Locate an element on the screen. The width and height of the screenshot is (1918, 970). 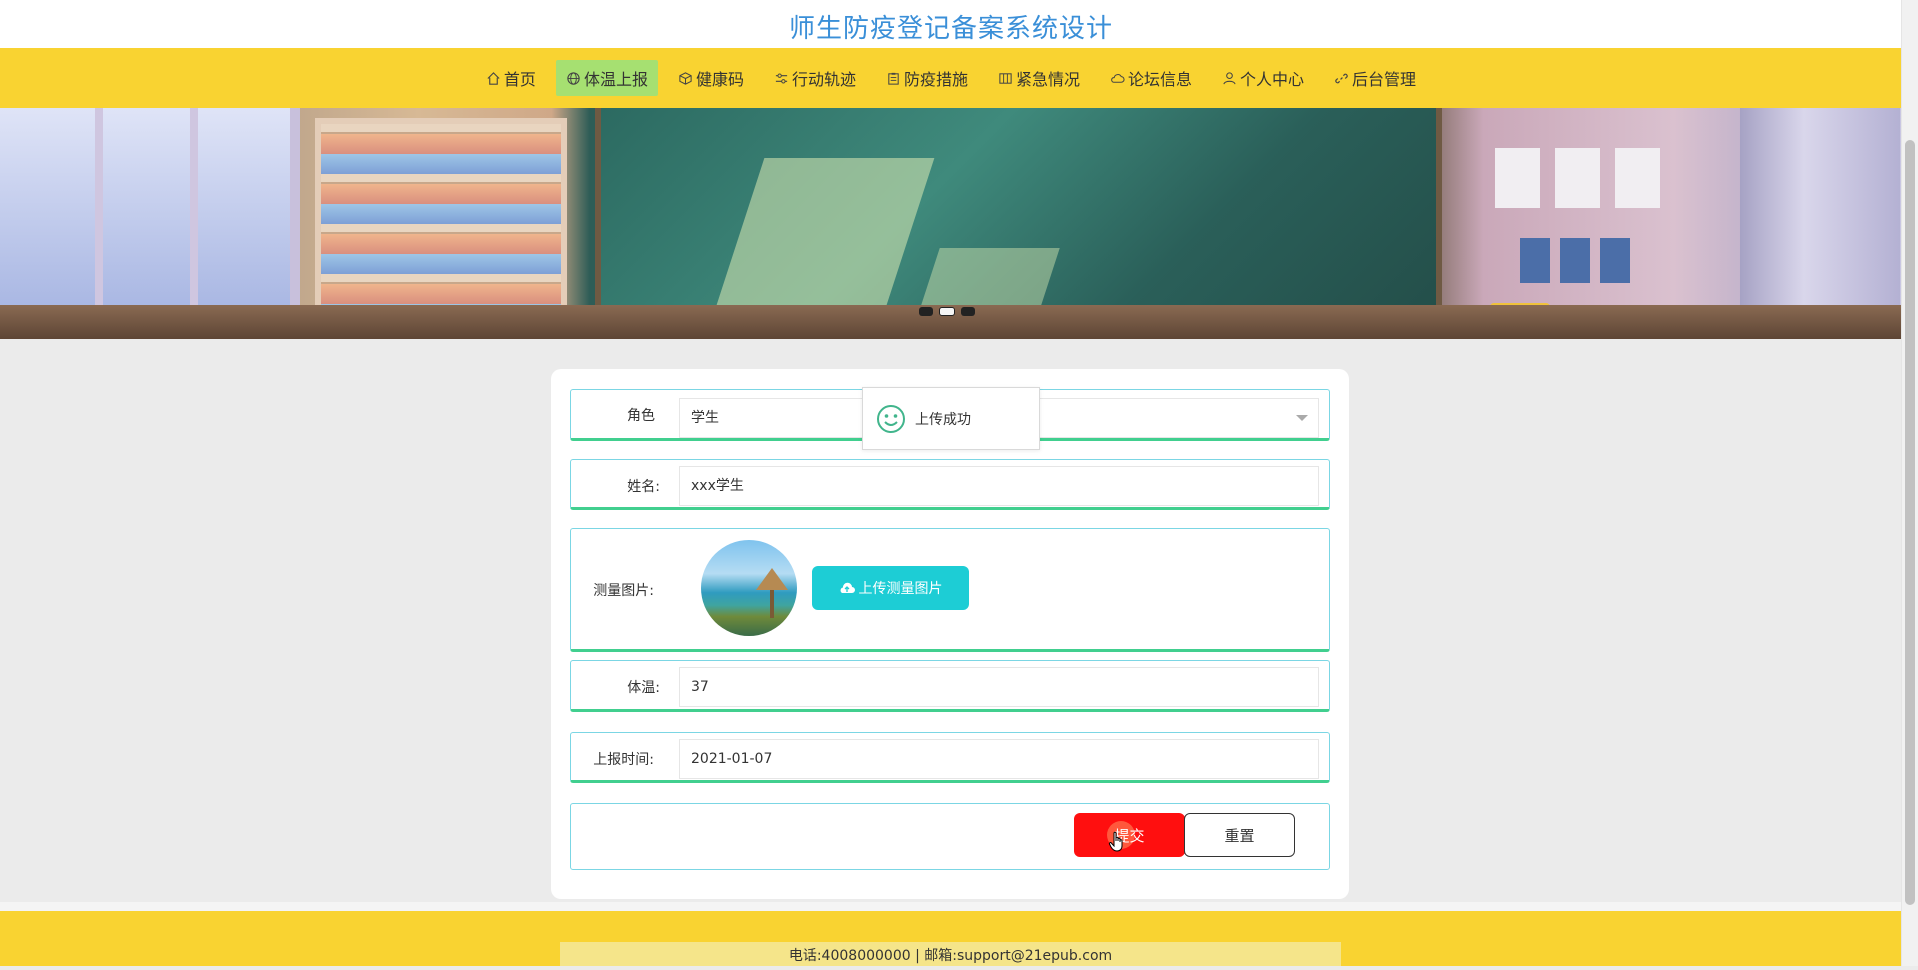
nav-item-label: 防疫措施 is located at coordinates (935, 79).